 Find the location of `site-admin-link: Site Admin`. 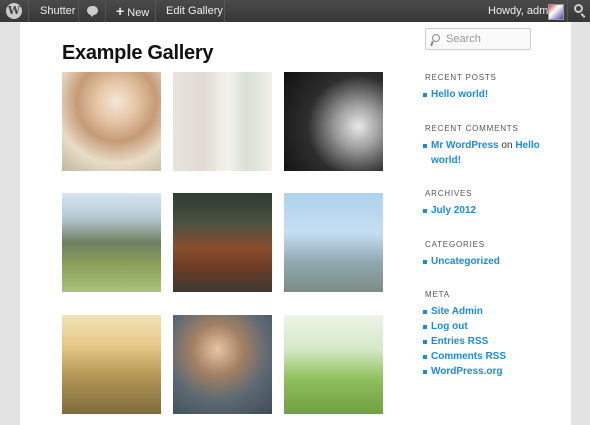

site-admin-link: Site Admin is located at coordinates (457, 311).